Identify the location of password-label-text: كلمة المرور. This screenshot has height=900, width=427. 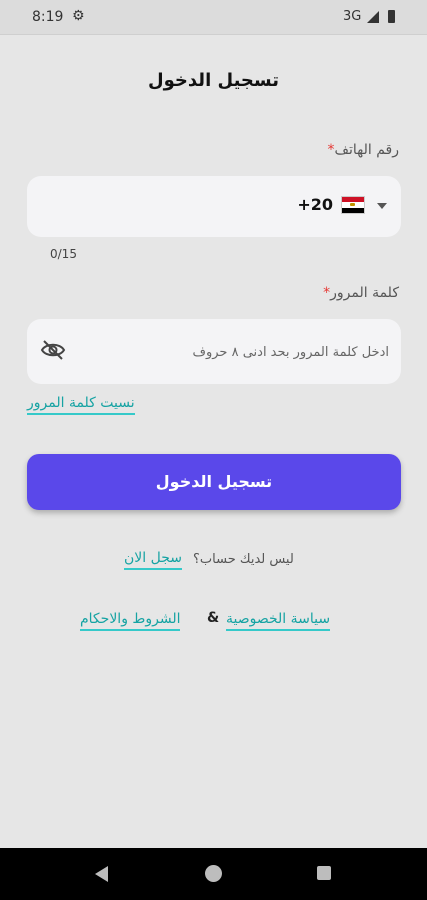
(364, 293).